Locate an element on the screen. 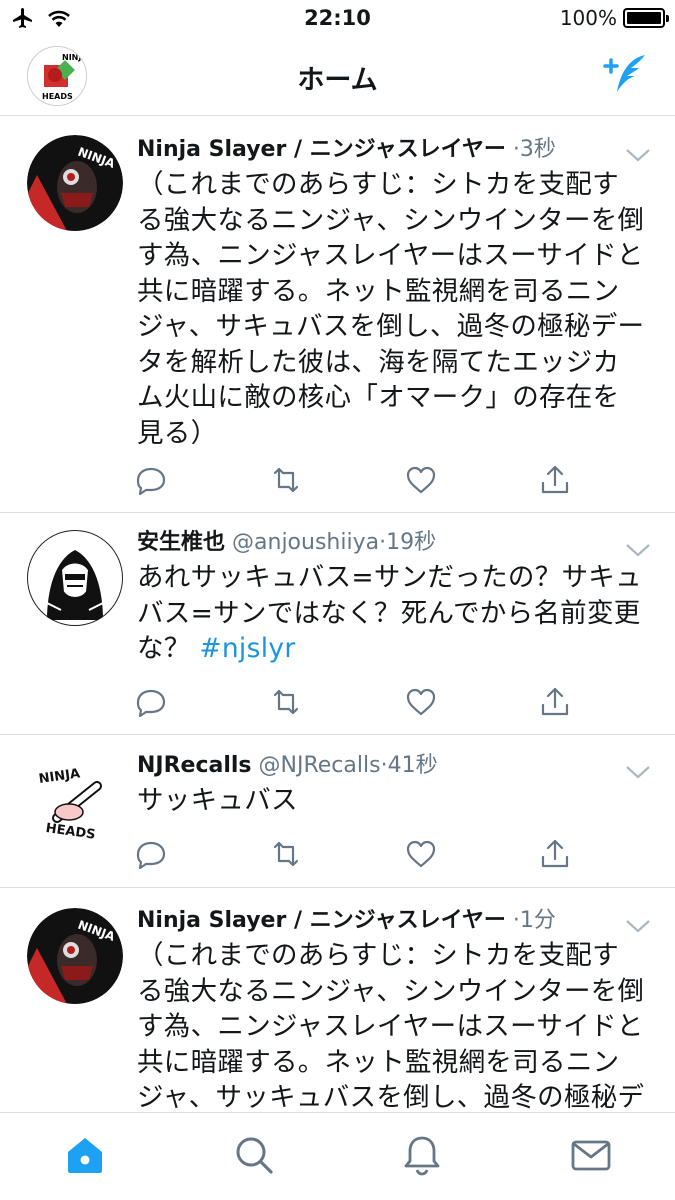  tweet-text: サッキュバス is located at coordinates (217, 800).